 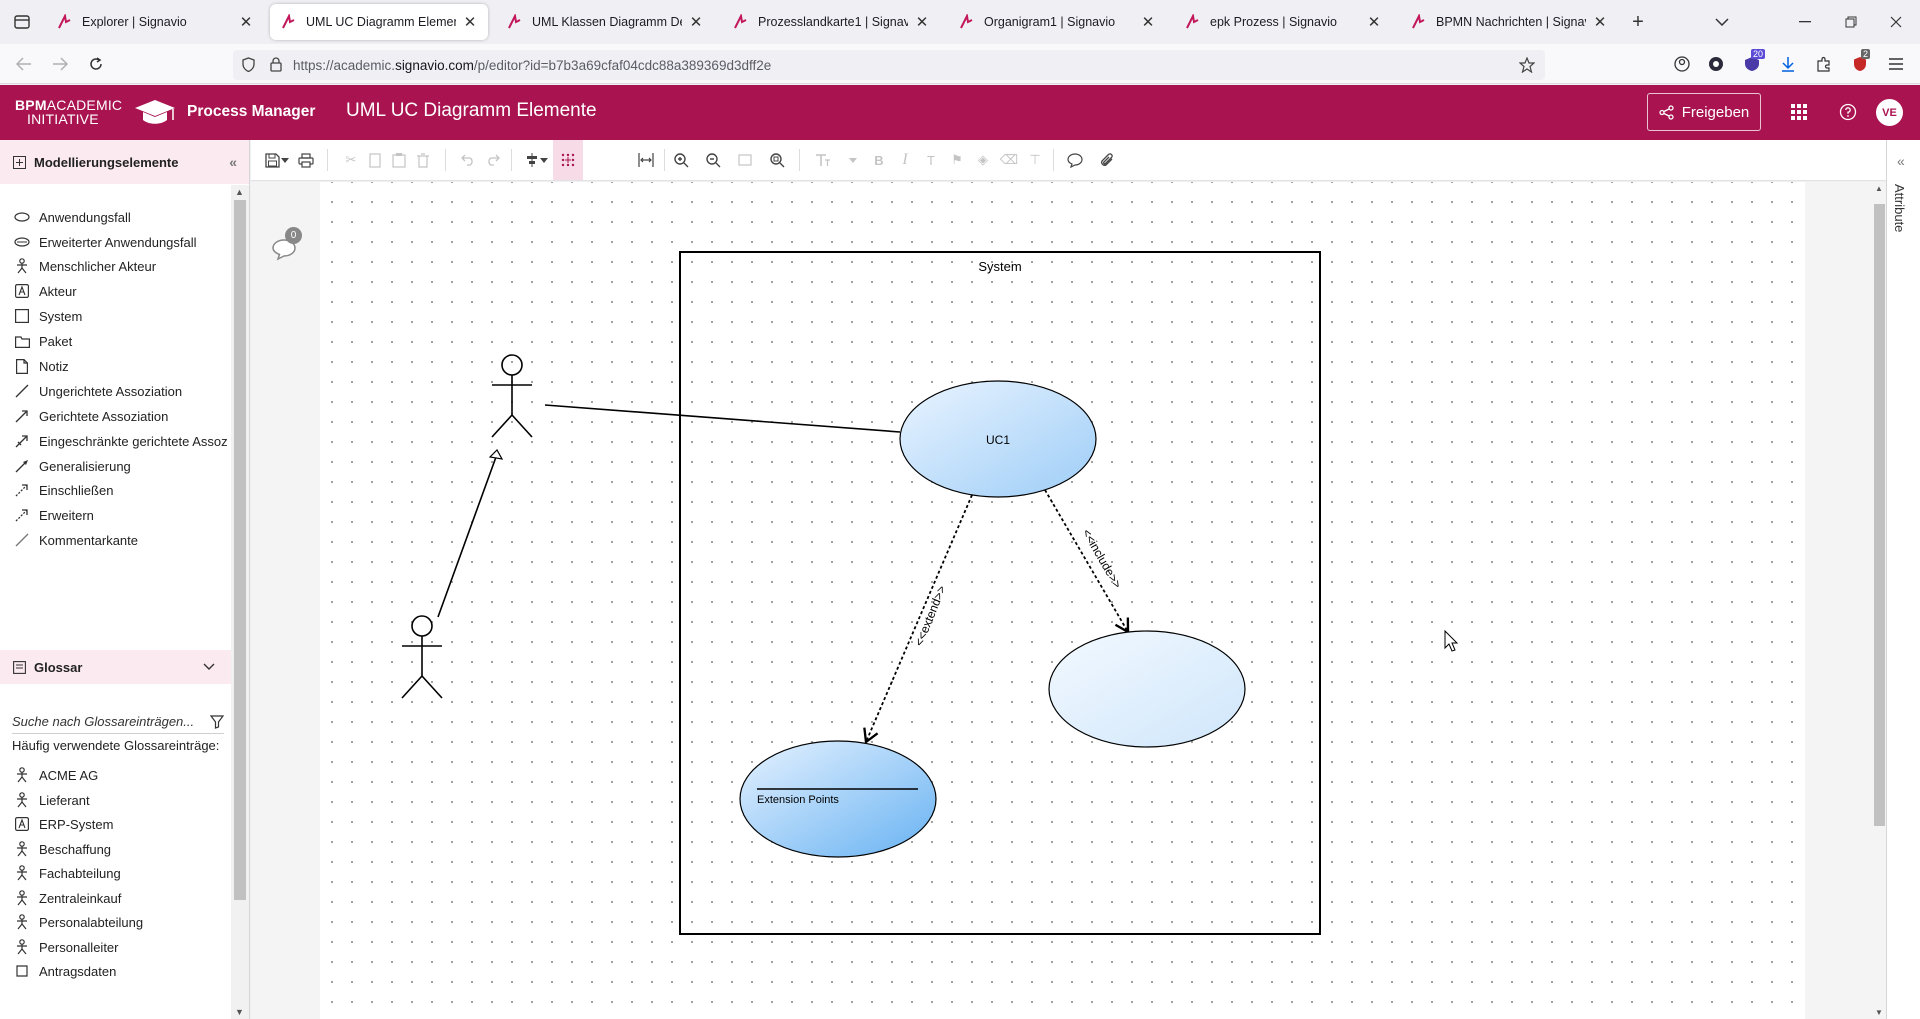 I want to click on text-format-icon, so click(x=823, y=160).